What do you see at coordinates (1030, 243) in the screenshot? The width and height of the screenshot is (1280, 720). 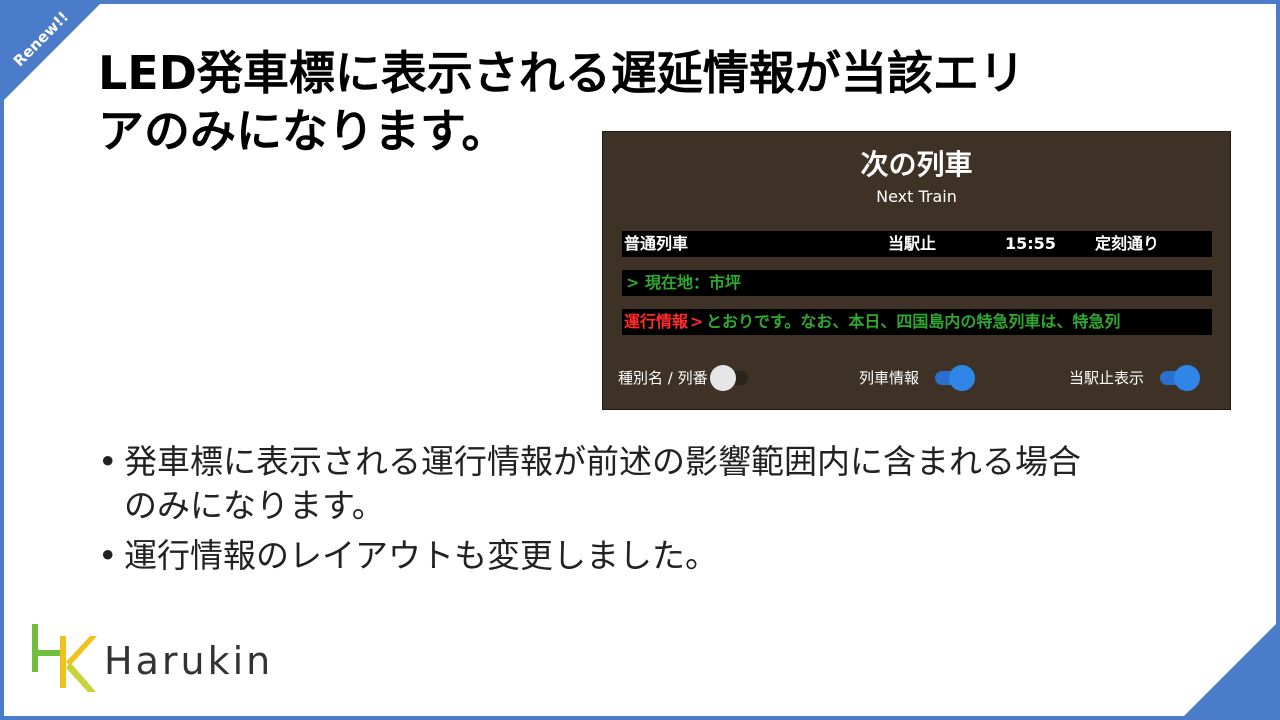 I see `departure-time: 15:55` at bounding box center [1030, 243].